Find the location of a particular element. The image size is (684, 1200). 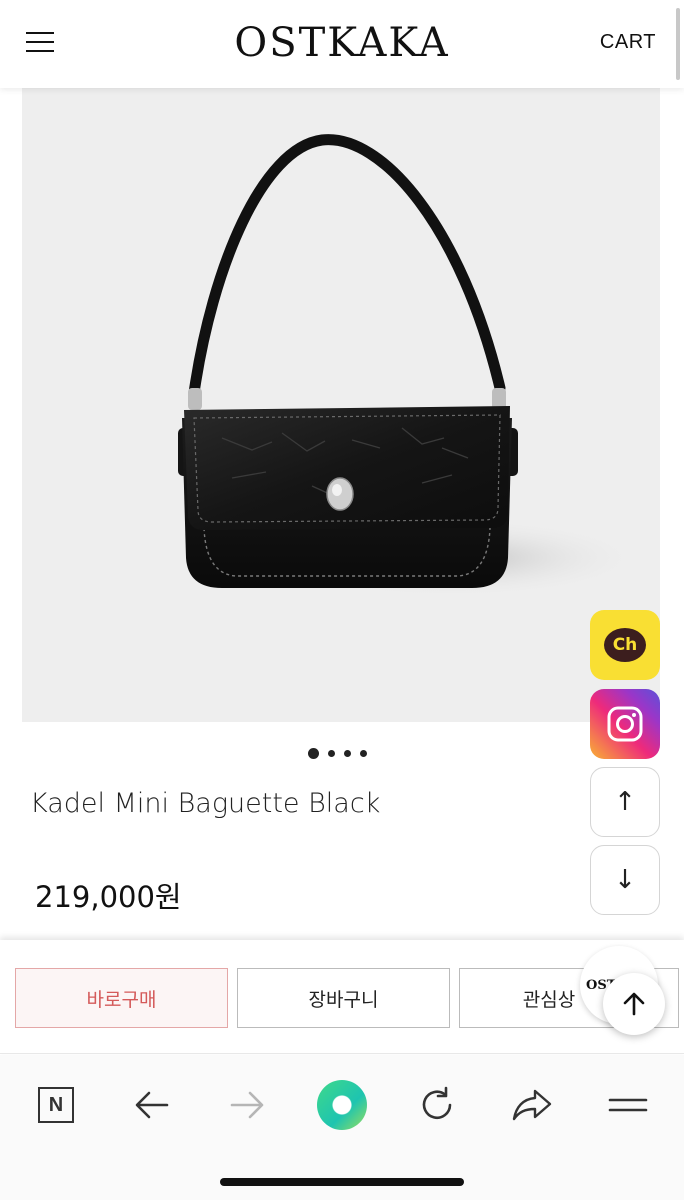

naver-icon: N is located at coordinates (56, 1105).